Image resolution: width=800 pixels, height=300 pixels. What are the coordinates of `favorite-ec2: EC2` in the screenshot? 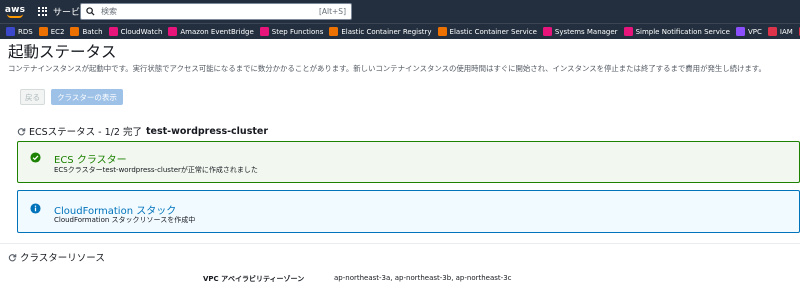 It's located at (51, 31).